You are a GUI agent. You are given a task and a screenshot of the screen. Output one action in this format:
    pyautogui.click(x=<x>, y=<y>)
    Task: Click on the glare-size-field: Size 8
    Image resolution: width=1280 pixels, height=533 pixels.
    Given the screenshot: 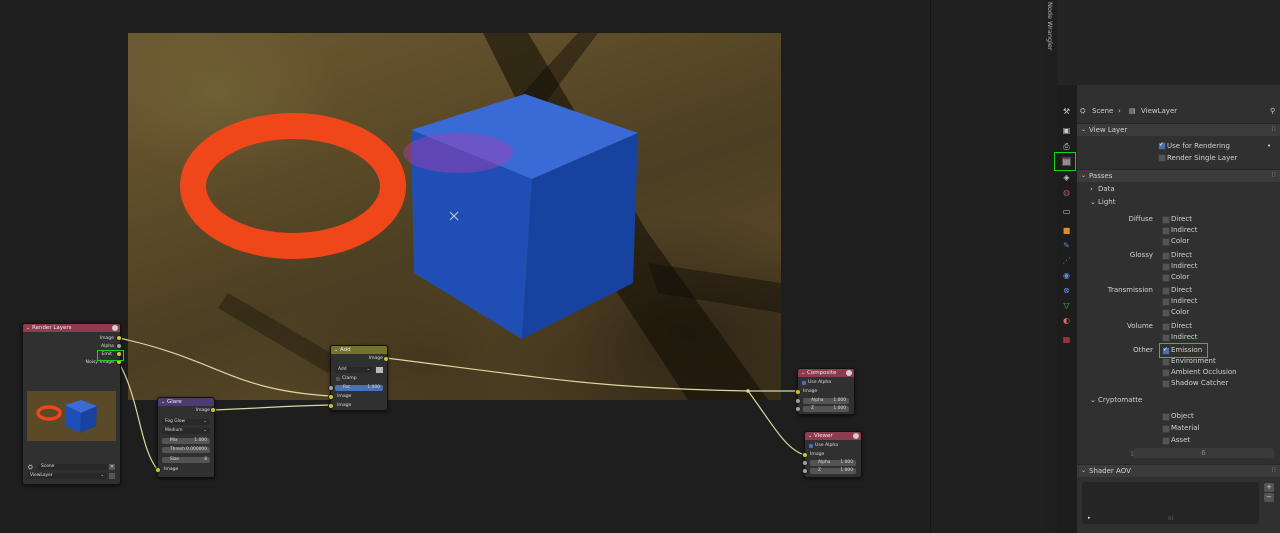 What is the action you would take?
    pyautogui.click(x=186, y=460)
    